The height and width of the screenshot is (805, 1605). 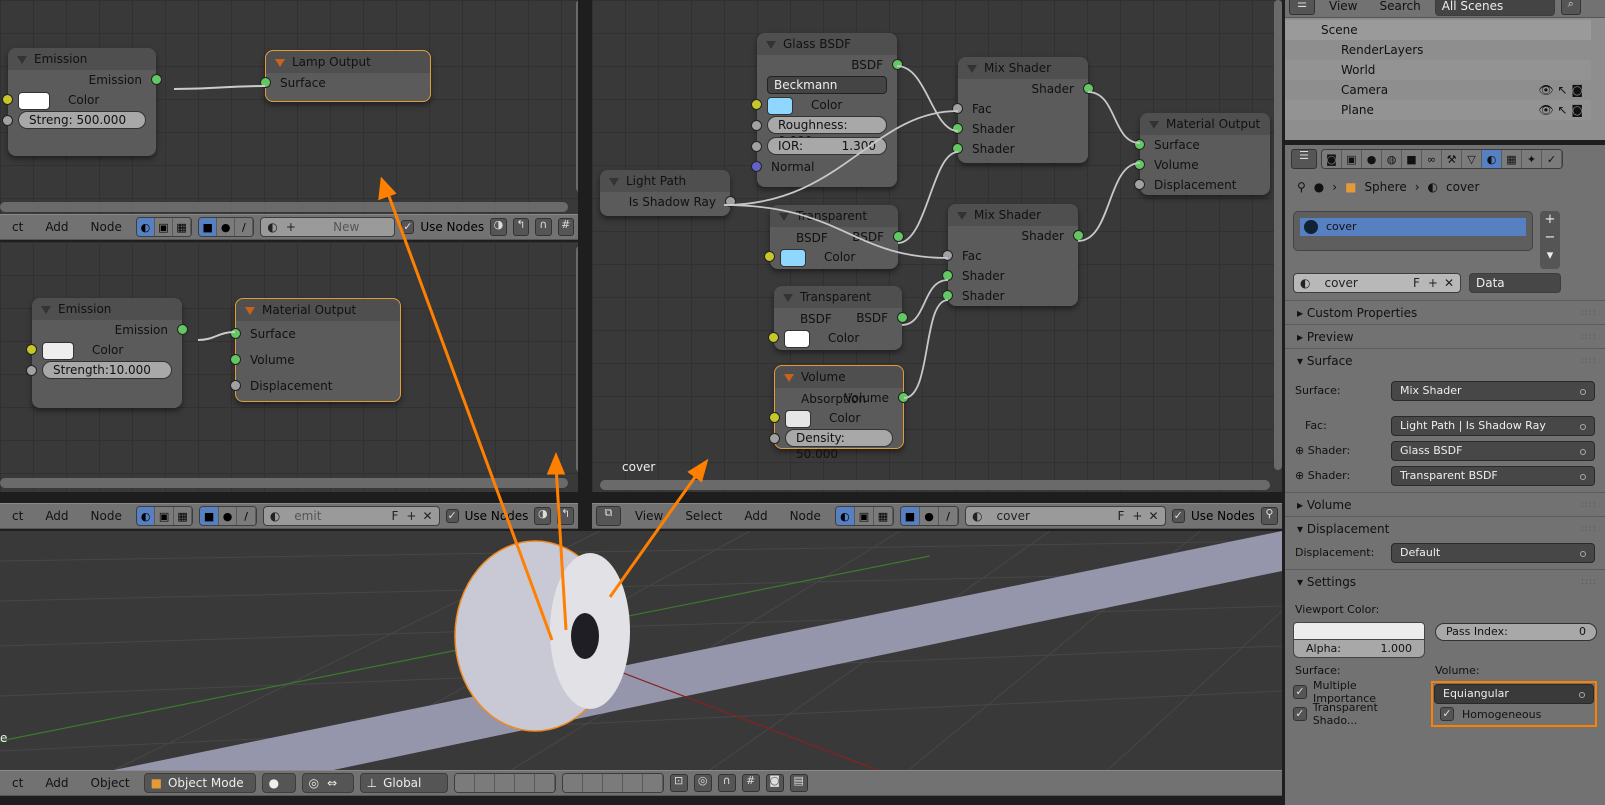 I want to click on alpha-field: Alpha: 1.000, so click(x=1359, y=649).